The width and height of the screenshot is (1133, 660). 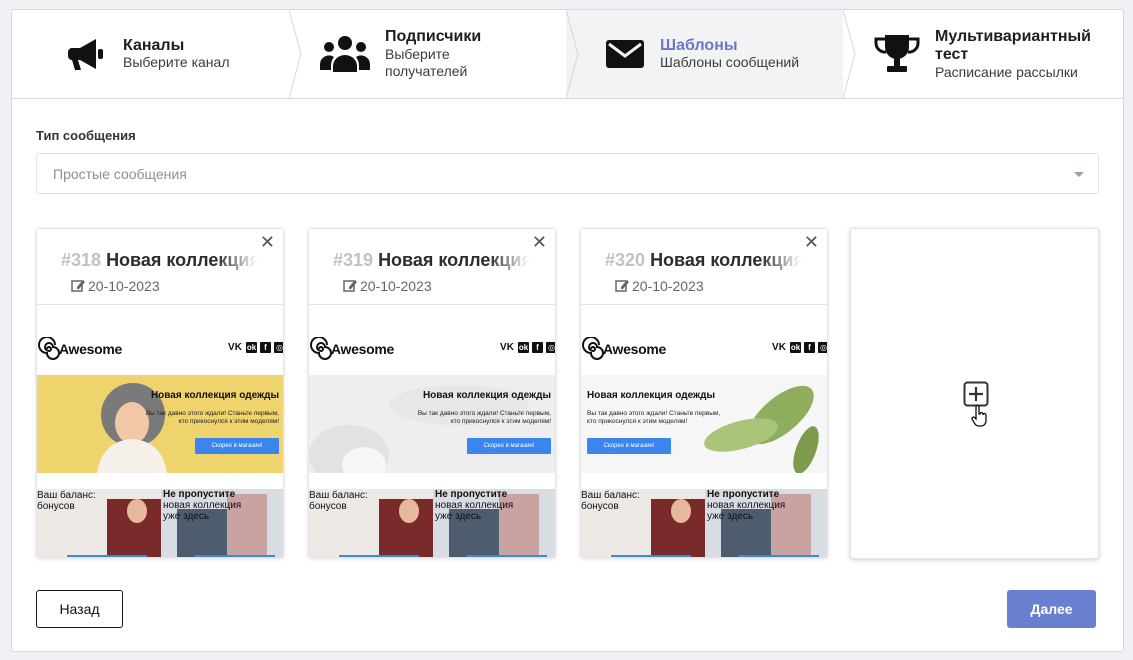 I want to click on step-subtitle: Расписание рассылки, so click(x=1006, y=72).